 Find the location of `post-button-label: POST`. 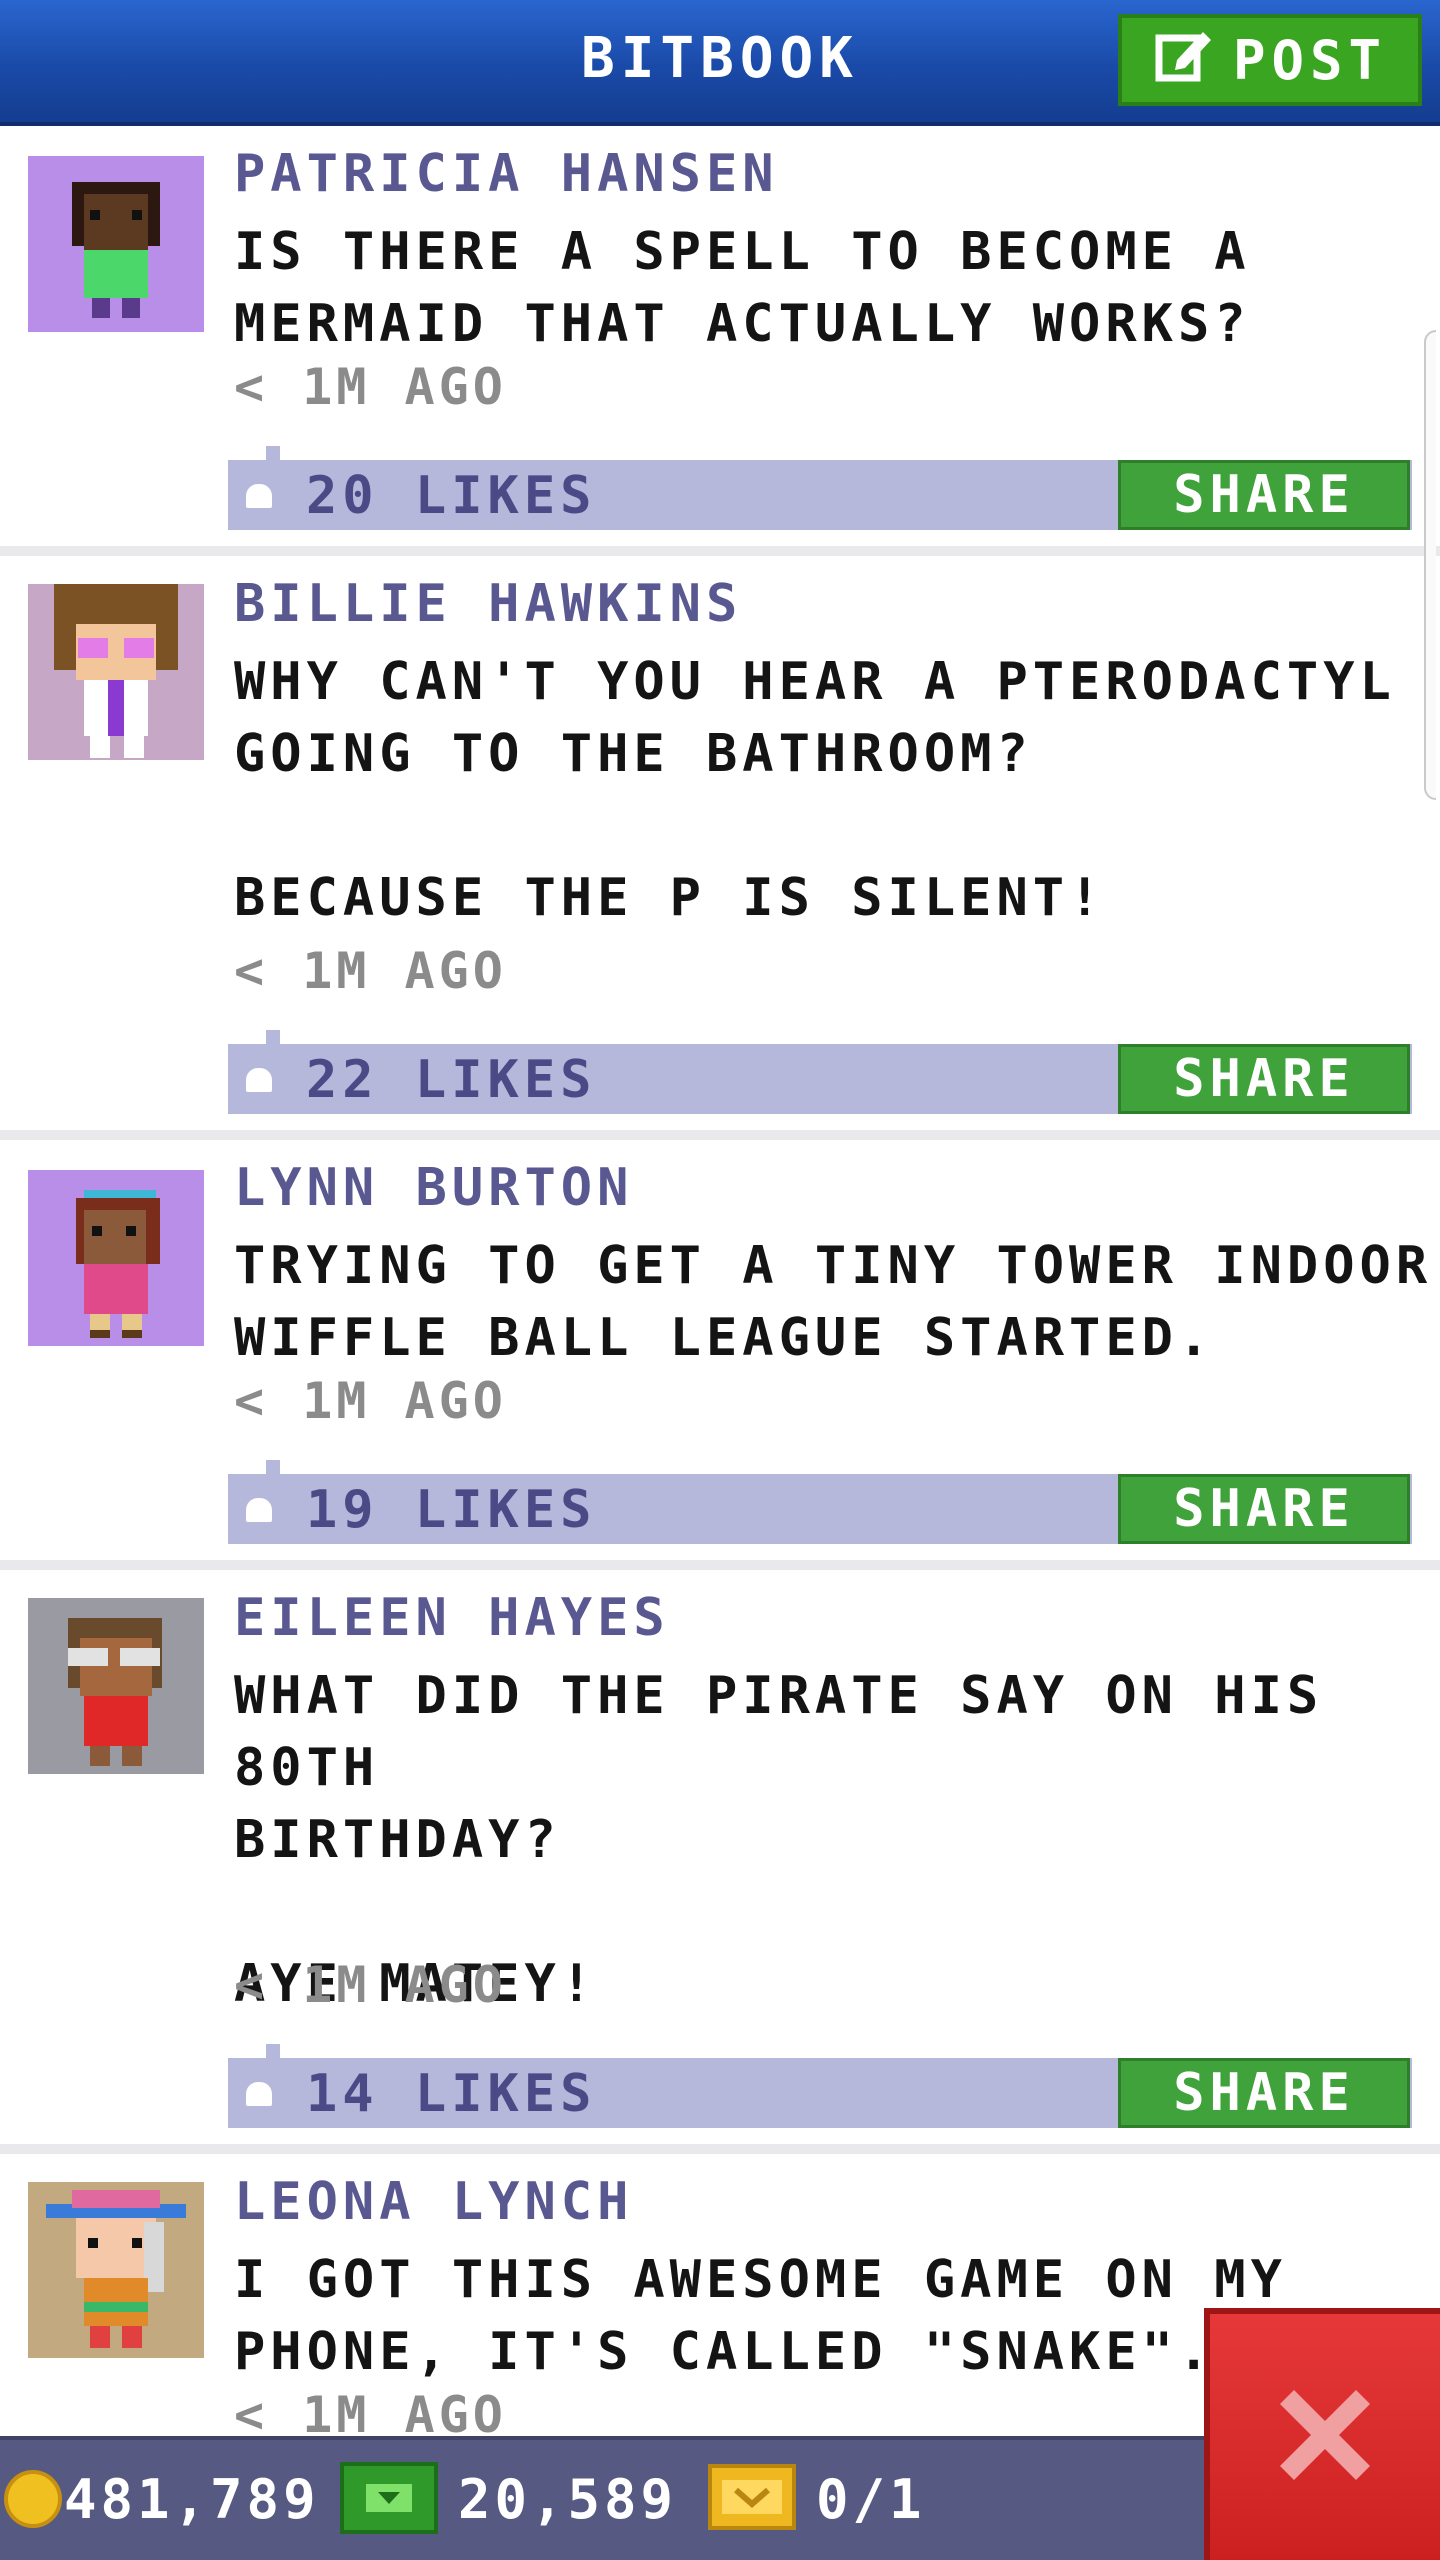

post-button-label: POST is located at coordinates (1310, 60).